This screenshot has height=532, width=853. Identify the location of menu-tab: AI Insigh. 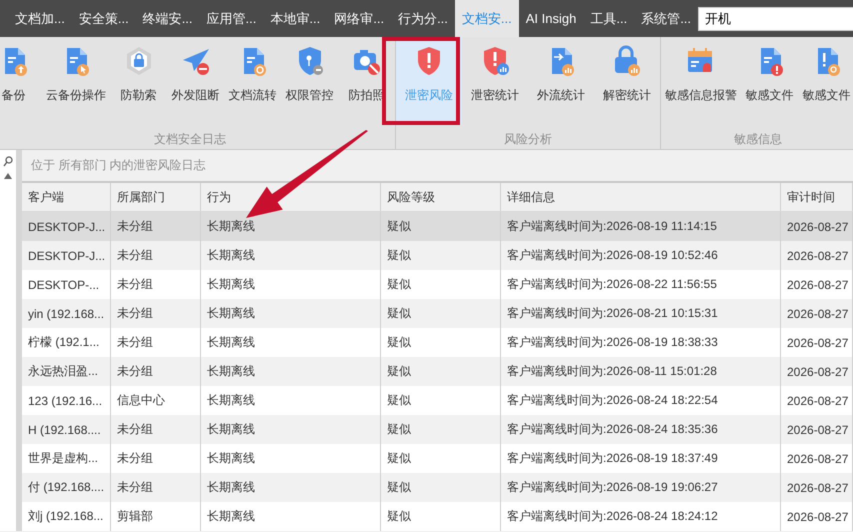
(551, 18).